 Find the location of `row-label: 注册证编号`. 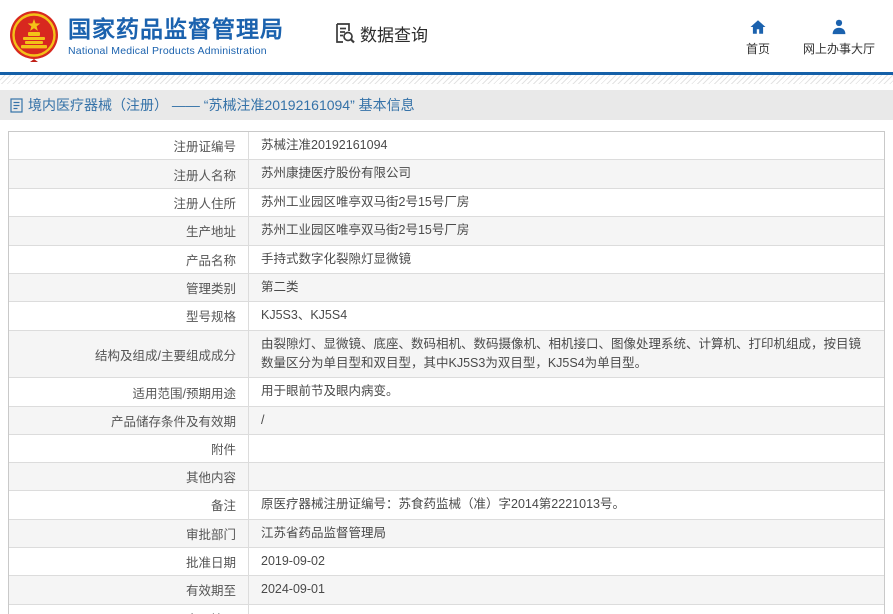

row-label: 注册证编号 is located at coordinates (129, 146).